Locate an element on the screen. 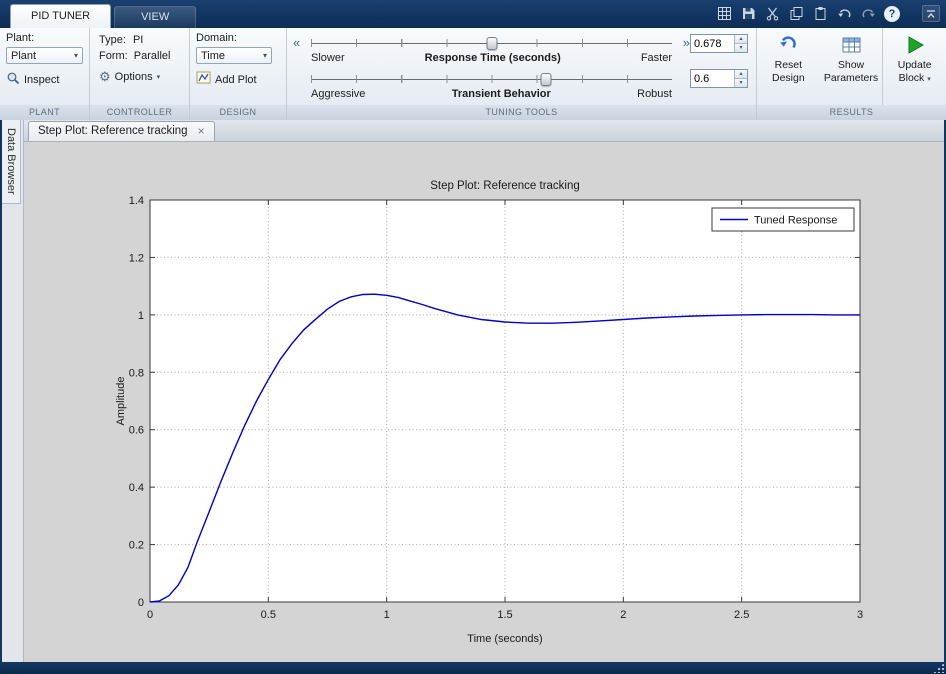 The image size is (946, 674). quick-access-toolbar: ? is located at coordinates (808, 13).